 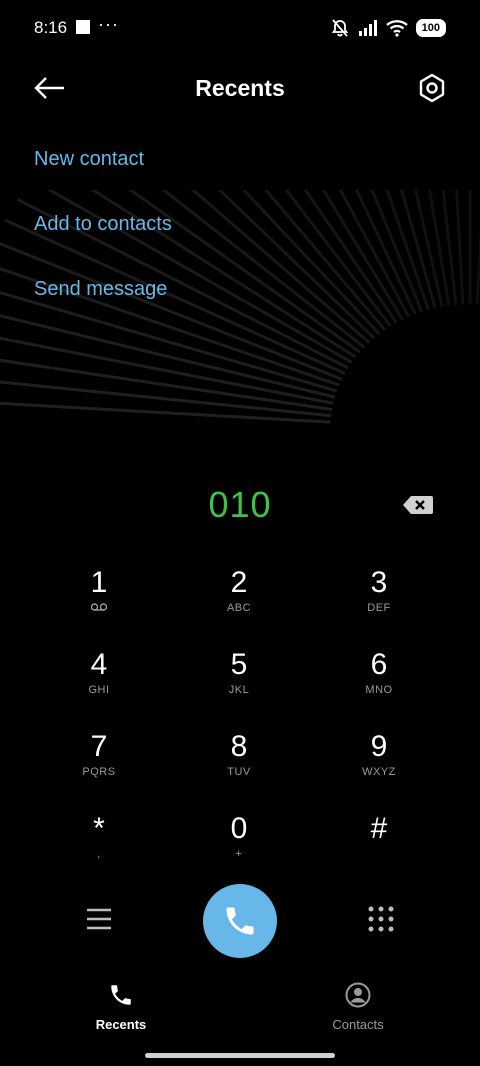 What do you see at coordinates (367, 28) in the screenshot?
I see `signal-icon` at bounding box center [367, 28].